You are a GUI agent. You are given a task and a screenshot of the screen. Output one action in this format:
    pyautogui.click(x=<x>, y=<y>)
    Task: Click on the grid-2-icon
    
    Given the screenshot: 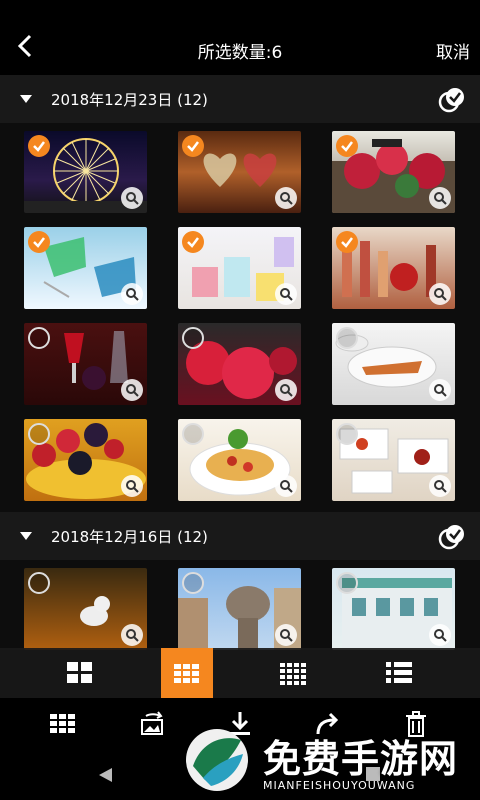 What is the action you would take?
    pyautogui.click(x=79, y=672)
    